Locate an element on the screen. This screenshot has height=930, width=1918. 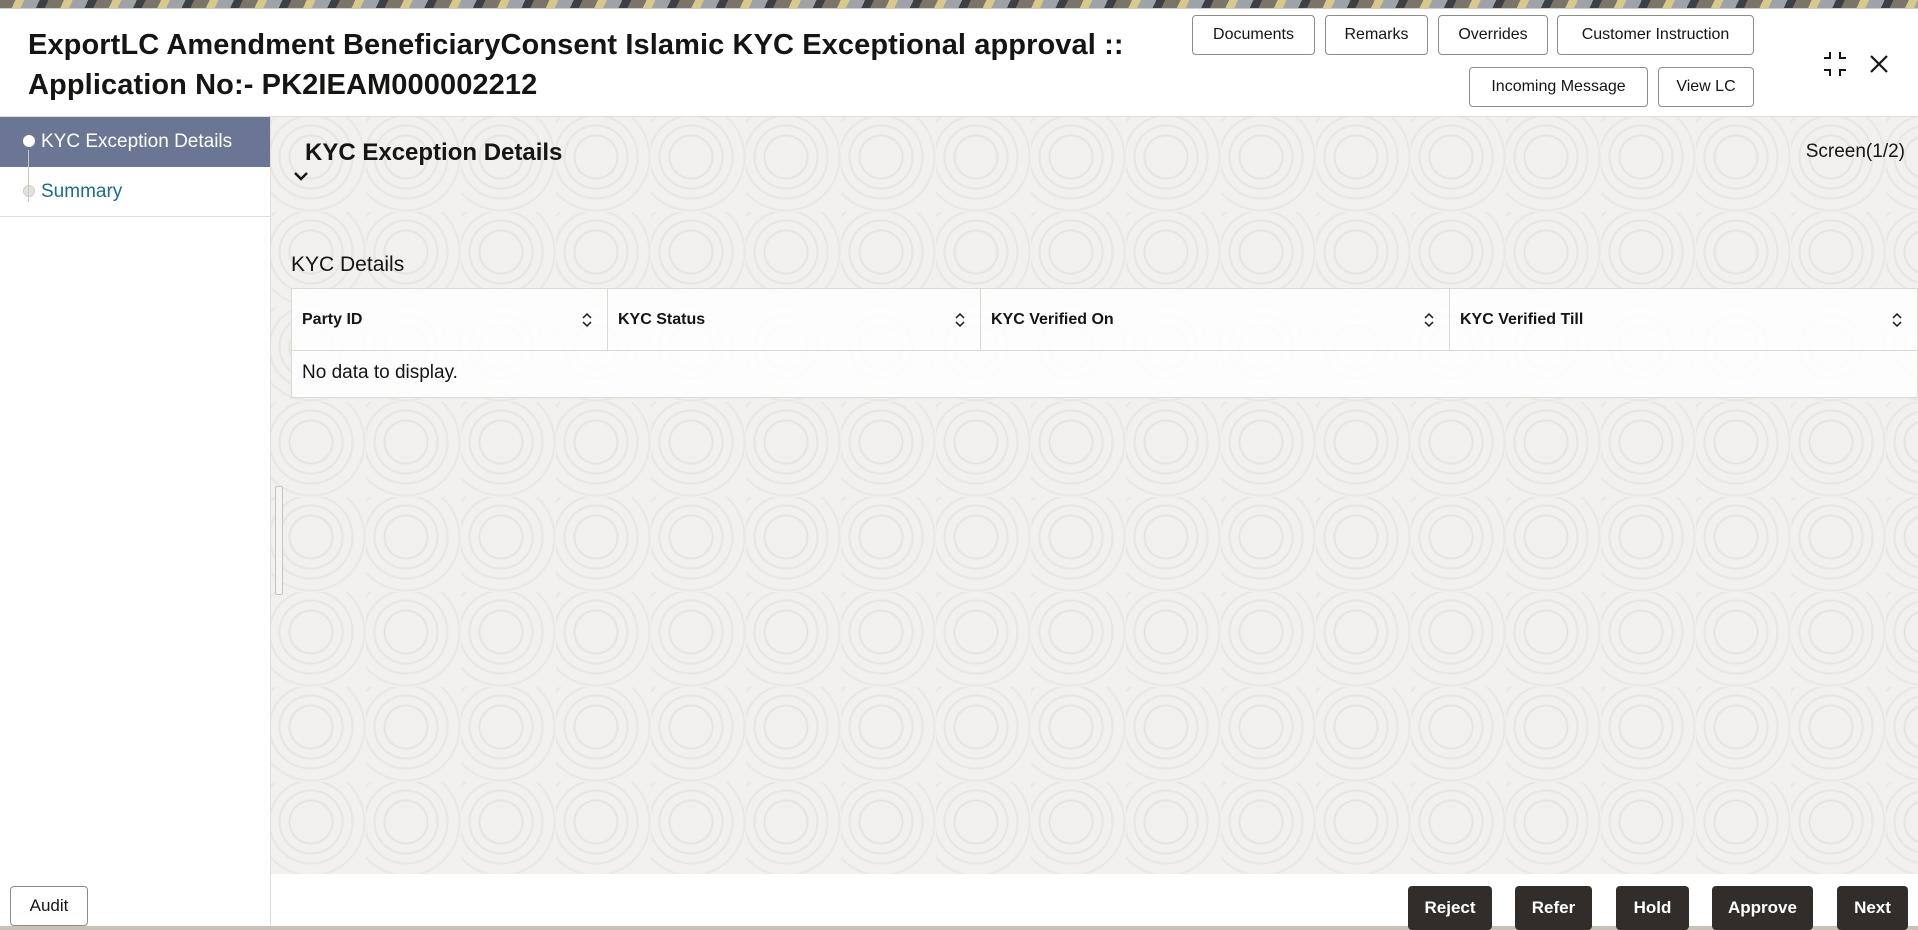
column-header-kyc-status: KYC Status is located at coordinates (794, 320).